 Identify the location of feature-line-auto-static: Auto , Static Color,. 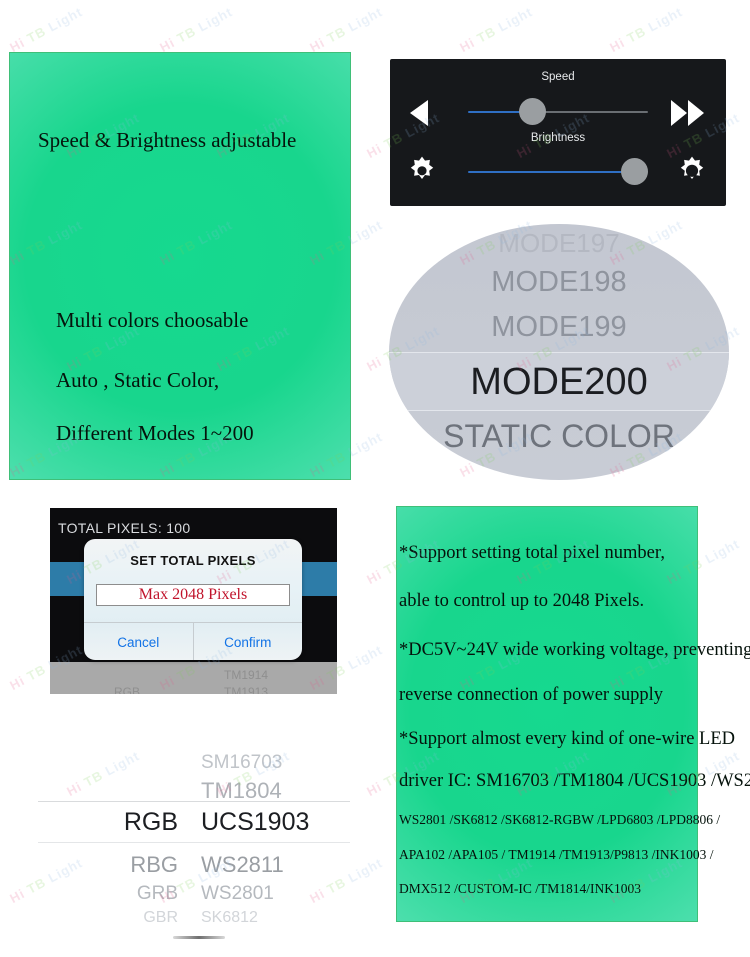
(138, 380).